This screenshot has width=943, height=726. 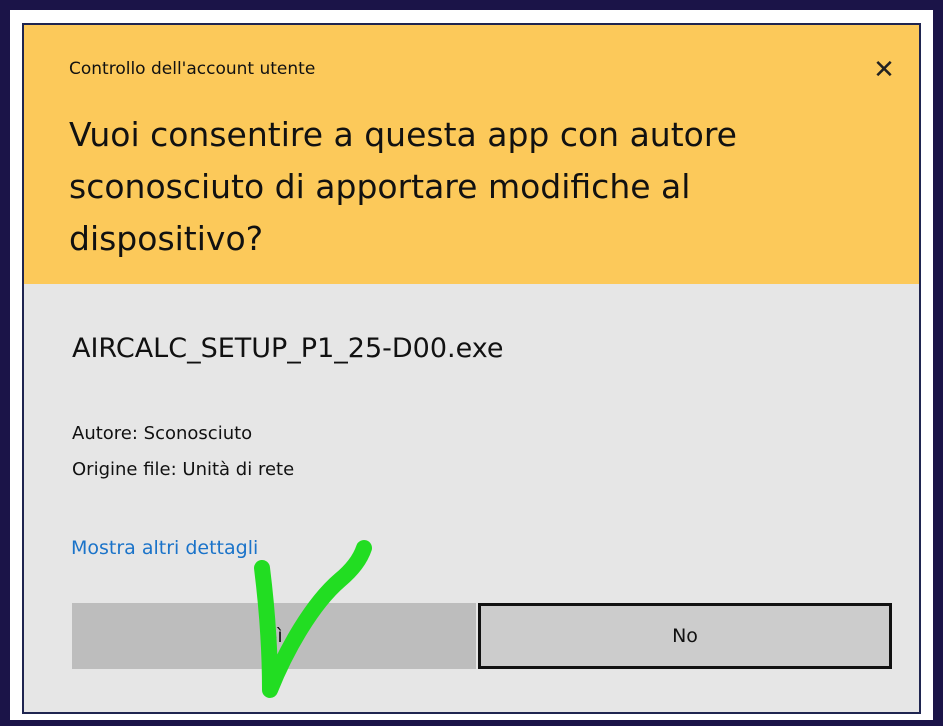 I want to click on yes-button-label: Sì, so click(x=274, y=636).